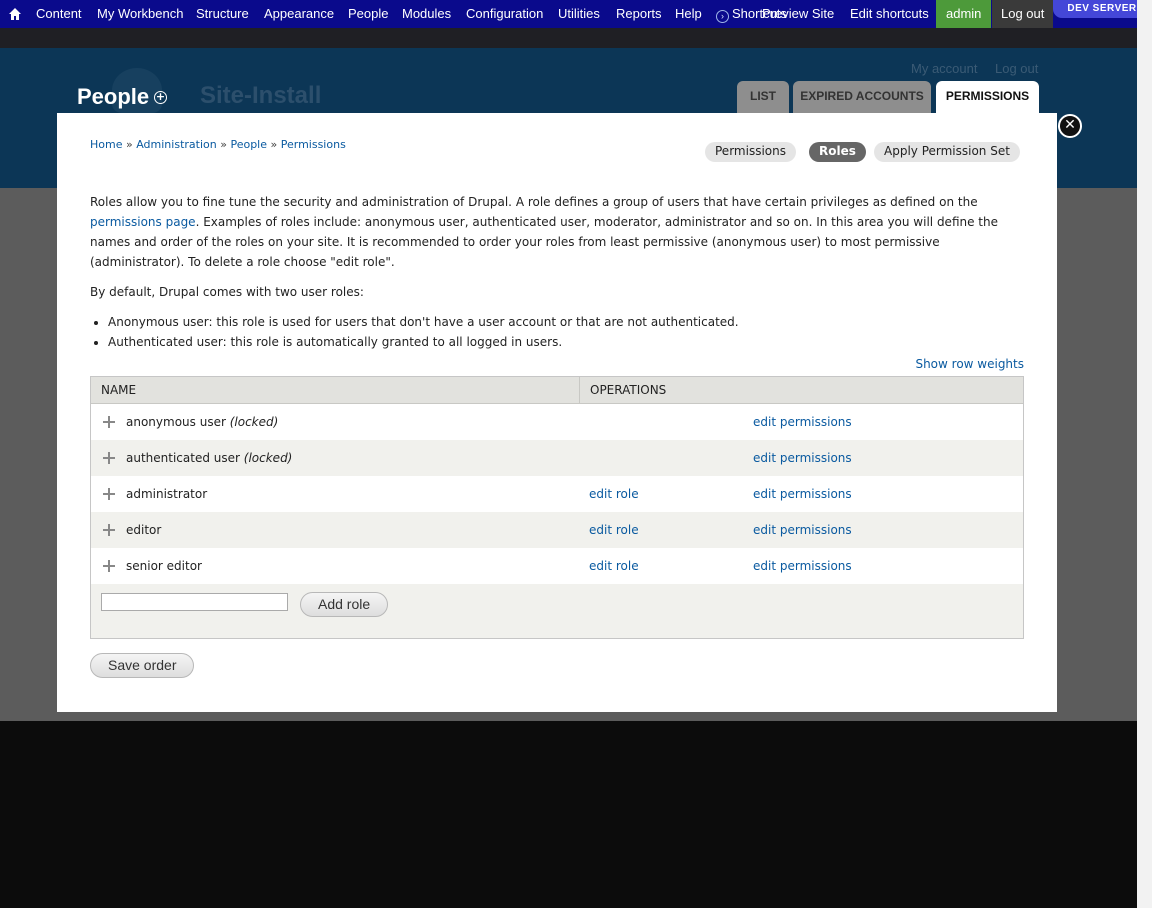 The image size is (1152, 908). What do you see at coordinates (862, 97) in the screenshot?
I see `tab-expired-accounts: Expired accounts` at bounding box center [862, 97].